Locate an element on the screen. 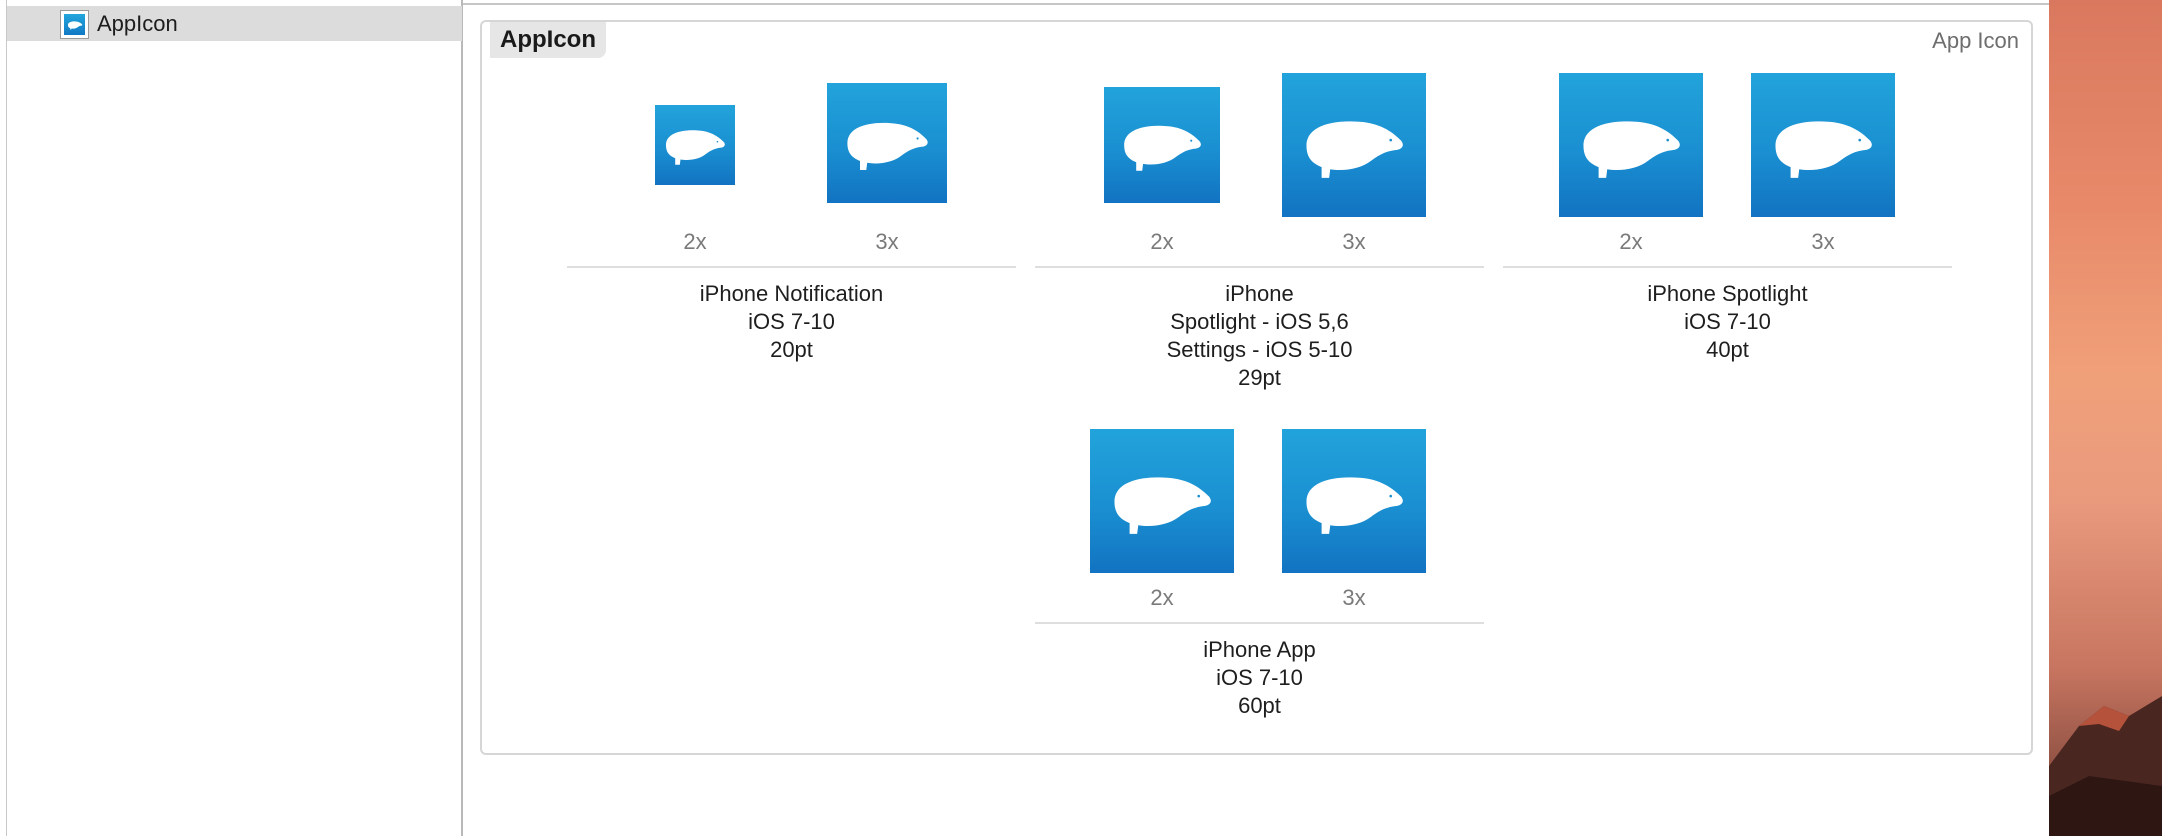 Image resolution: width=2162 pixels, height=836 pixels. icon-slot-app-2x is located at coordinates (1162, 501).